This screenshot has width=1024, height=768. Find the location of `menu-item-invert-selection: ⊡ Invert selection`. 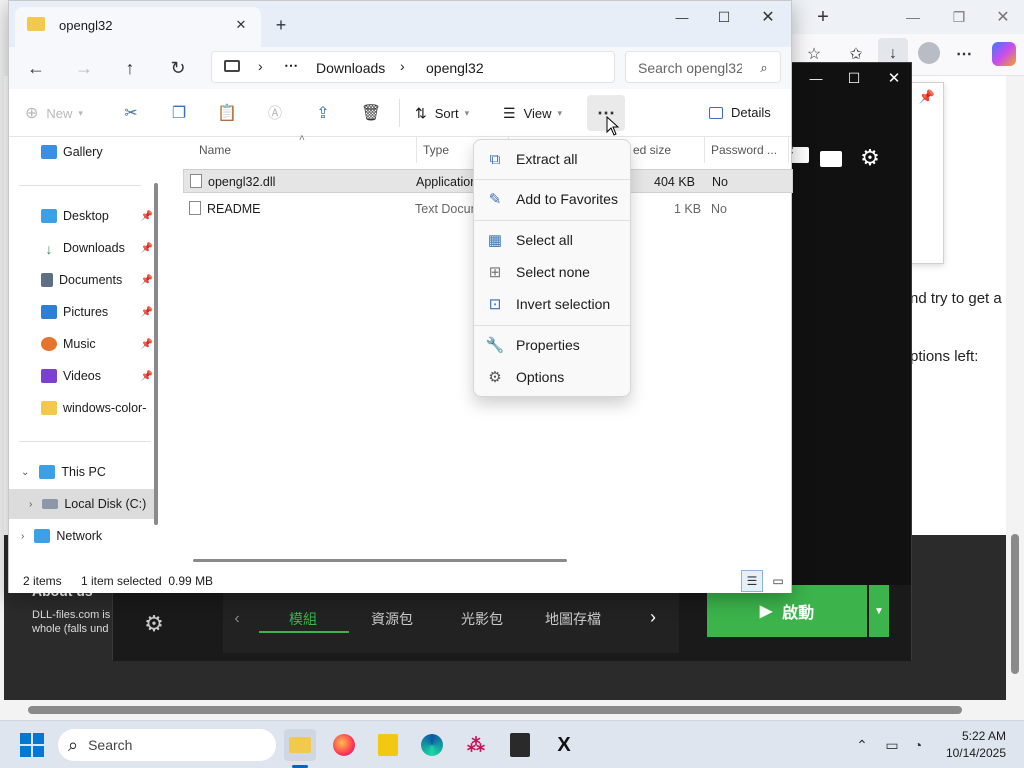

menu-item-invert-selection: ⊡ Invert selection is located at coordinates (553, 304).